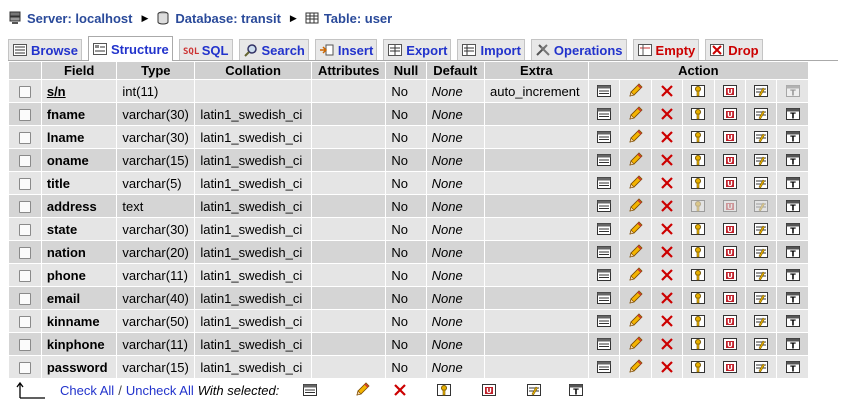  What do you see at coordinates (227, 18) in the screenshot?
I see `database-link: Database: transit` at bounding box center [227, 18].